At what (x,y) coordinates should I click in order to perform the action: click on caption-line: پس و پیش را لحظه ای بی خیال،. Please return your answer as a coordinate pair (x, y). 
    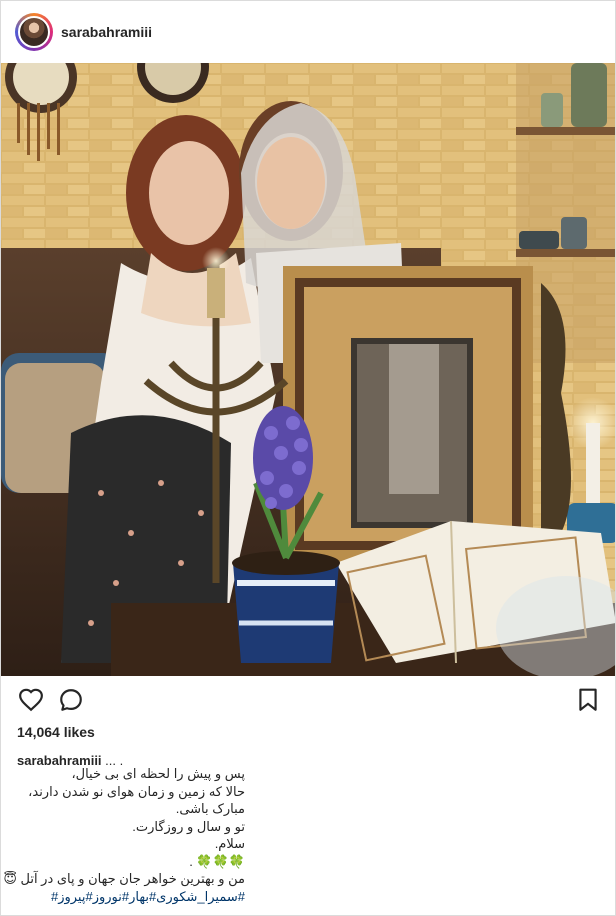
    Looking at the image, I should click on (158, 773).